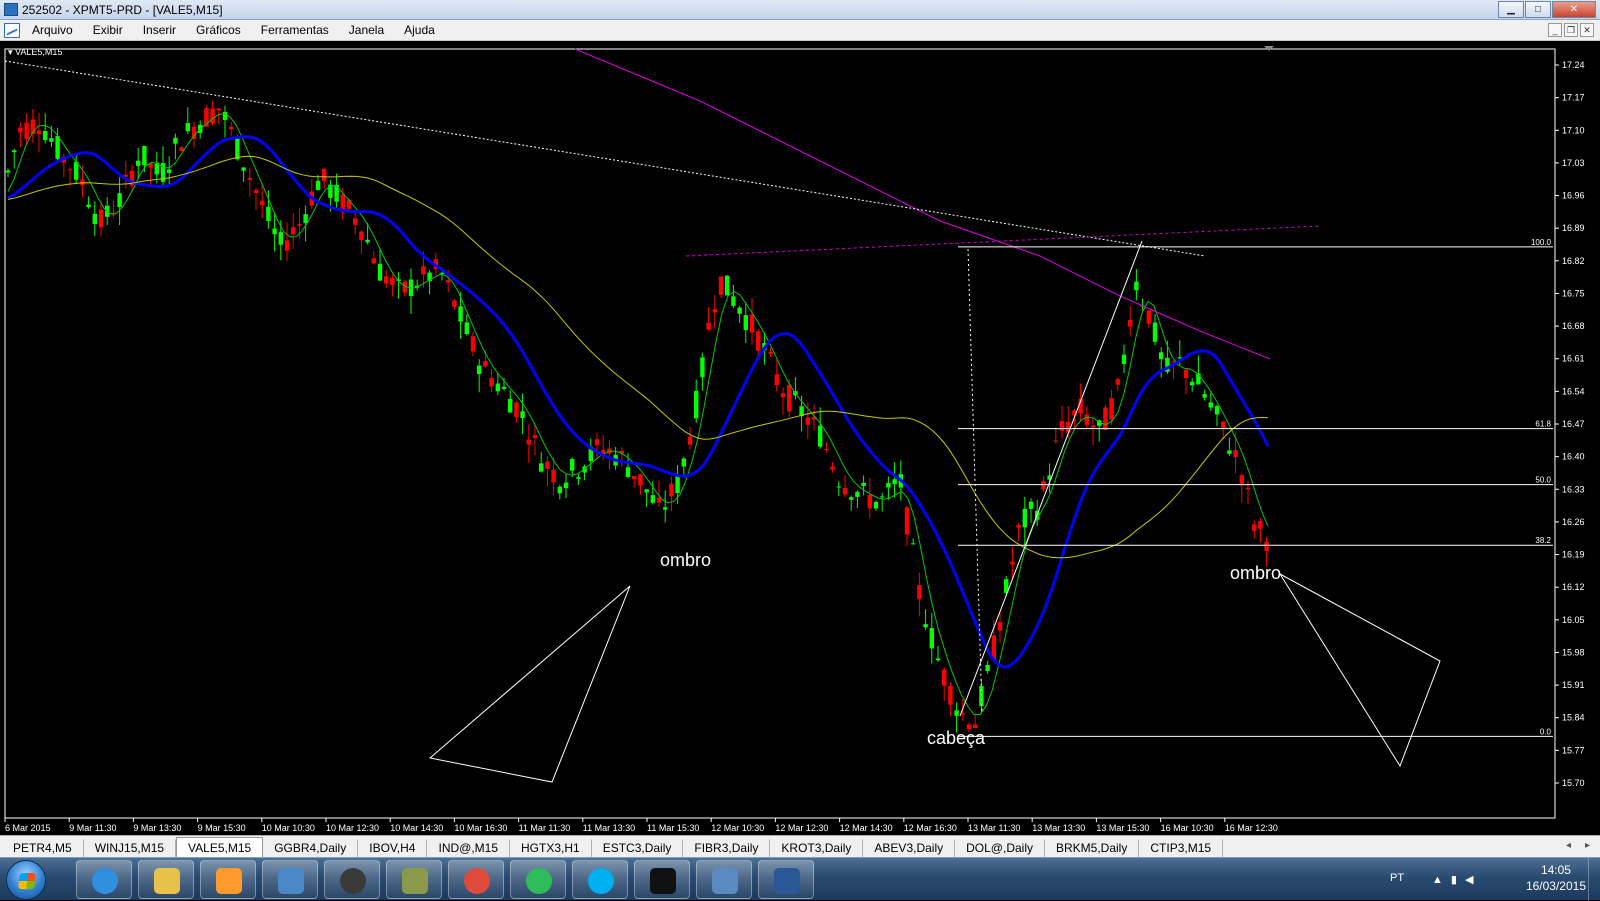 Image resolution: width=1600 pixels, height=901 pixels. Describe the element at coordinates (1571, 30) in the screenshot. I see `mdi-restore-button: ❐` at that location.